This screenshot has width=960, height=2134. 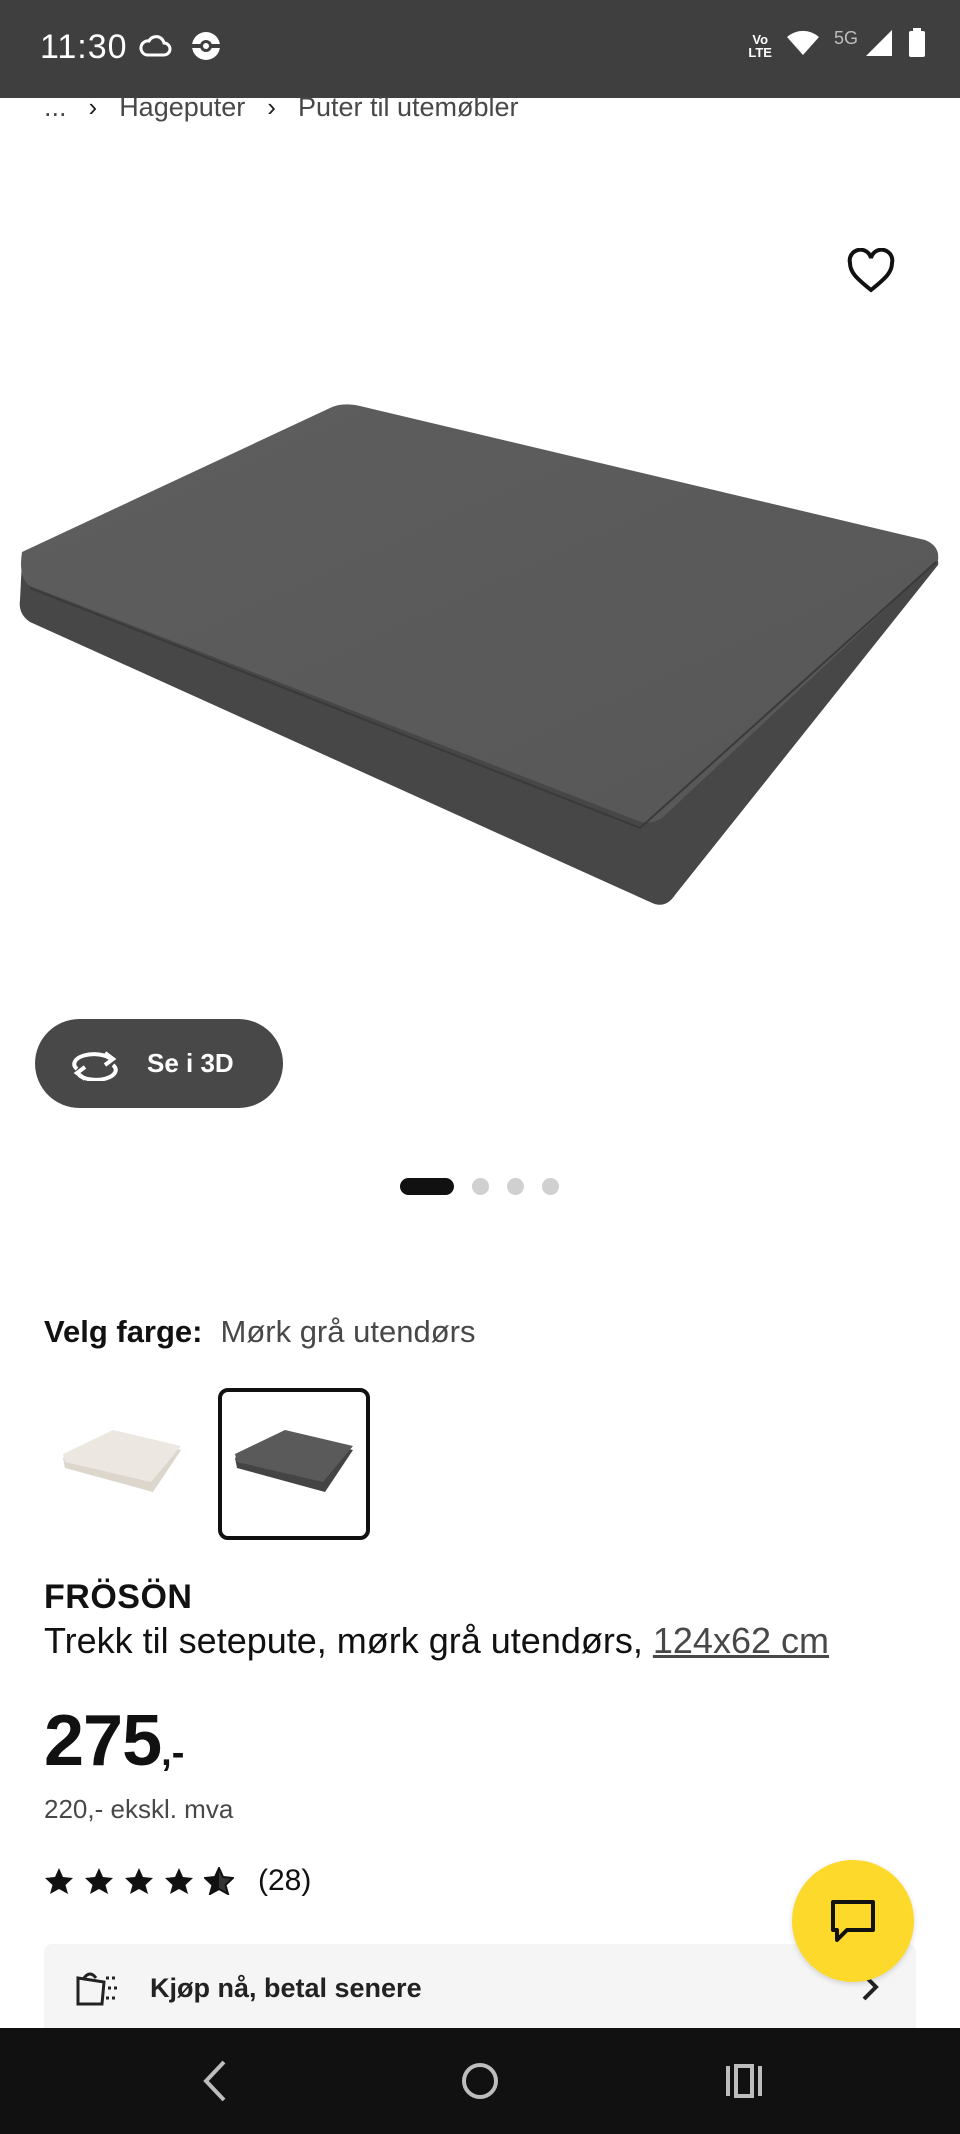 What do you see at coordinates (348, 1331) in the screenshot?
I see `color-selected-value: Mørk grå utendørs` at bounding box center [348, 1331].